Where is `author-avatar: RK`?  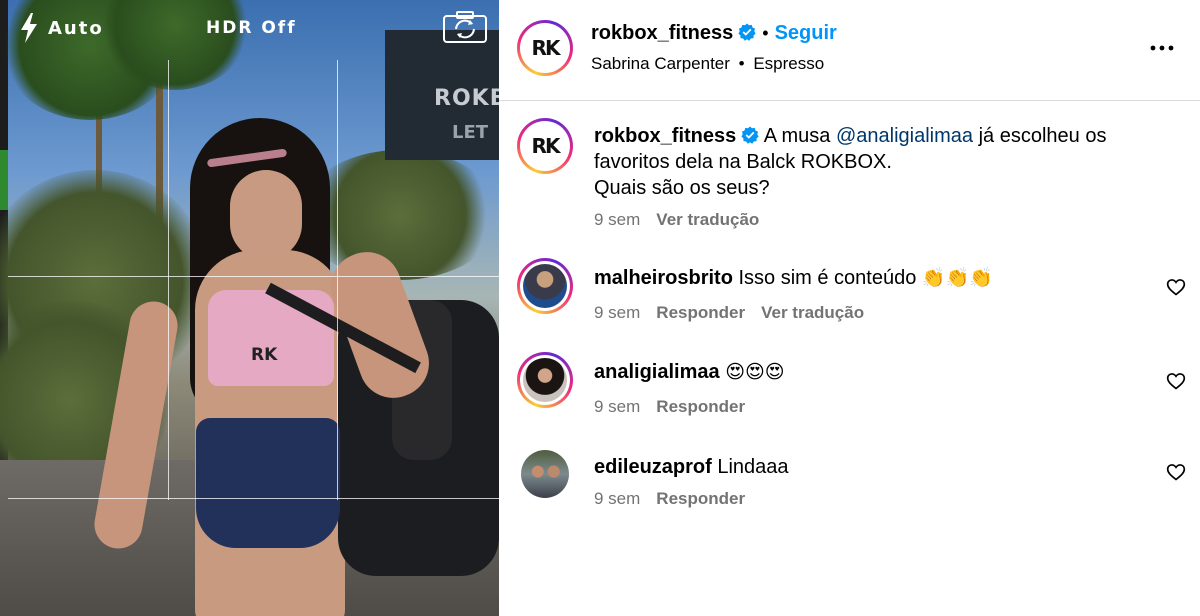 author-avatar: RK is located at coordinates (545, 48).